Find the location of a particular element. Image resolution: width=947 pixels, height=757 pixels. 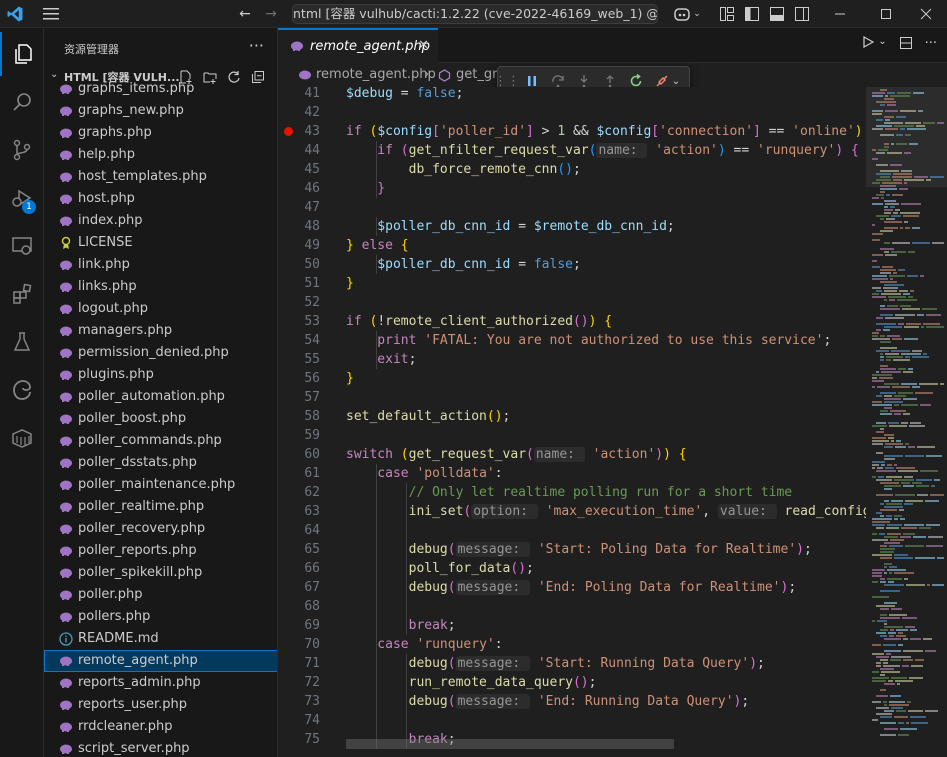

back-arrow-icon: ← is located at coordinates (245, 14).